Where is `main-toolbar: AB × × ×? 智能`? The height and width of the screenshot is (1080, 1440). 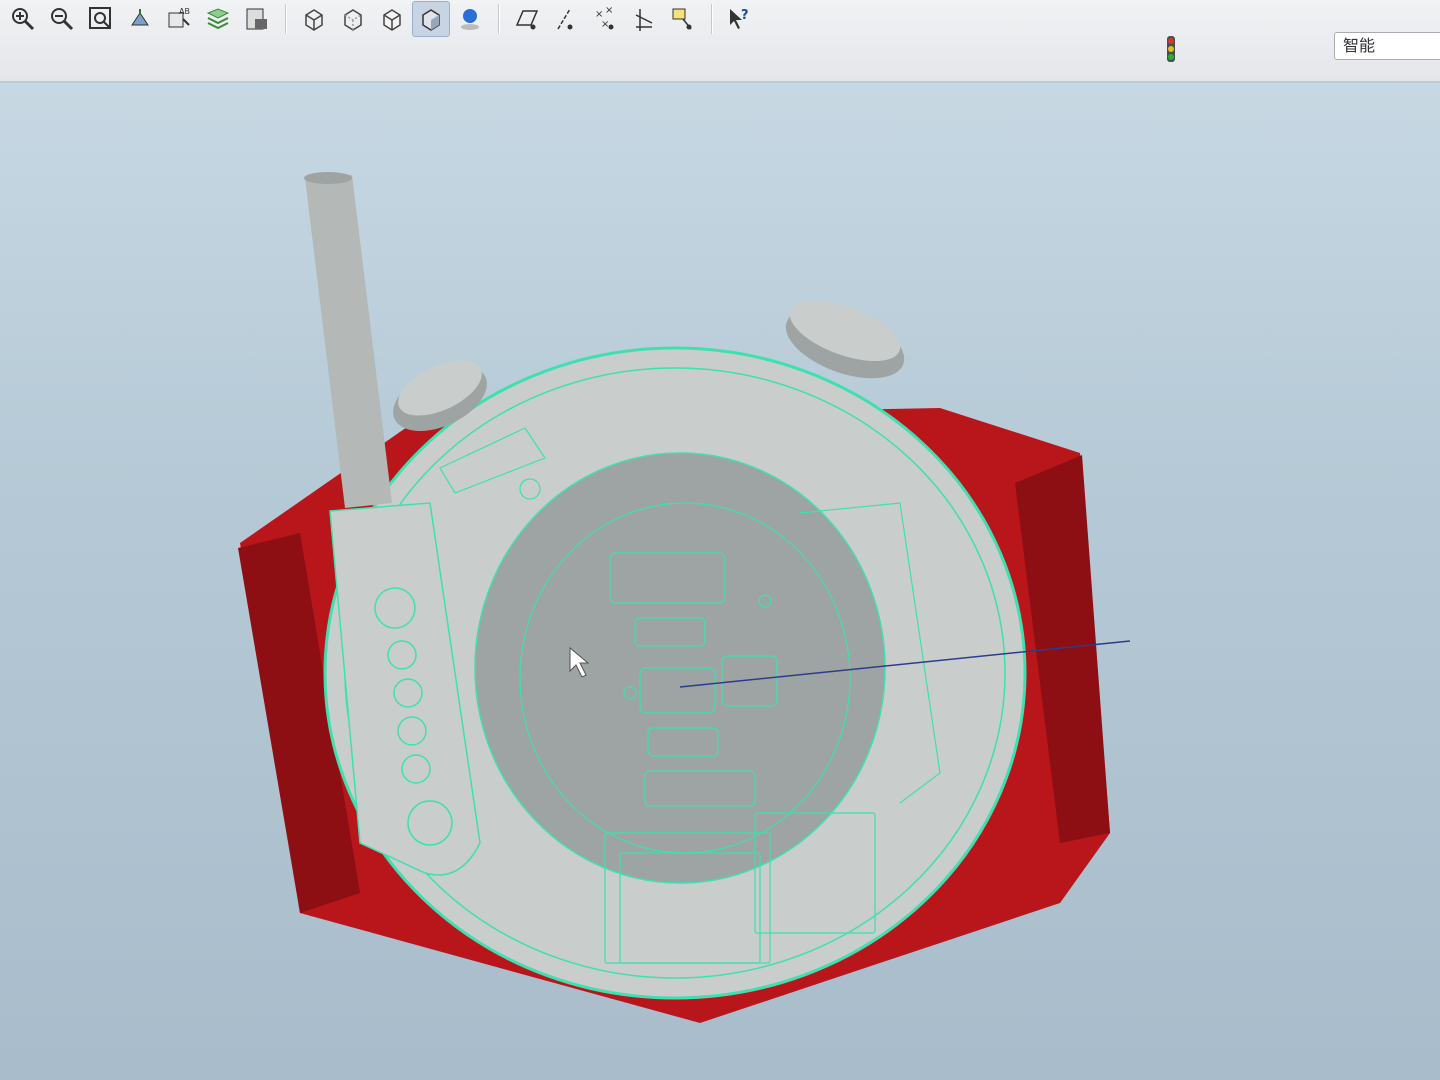 main-toolbar: AB × × ×? 智能 is located at coordinates (720, 41).